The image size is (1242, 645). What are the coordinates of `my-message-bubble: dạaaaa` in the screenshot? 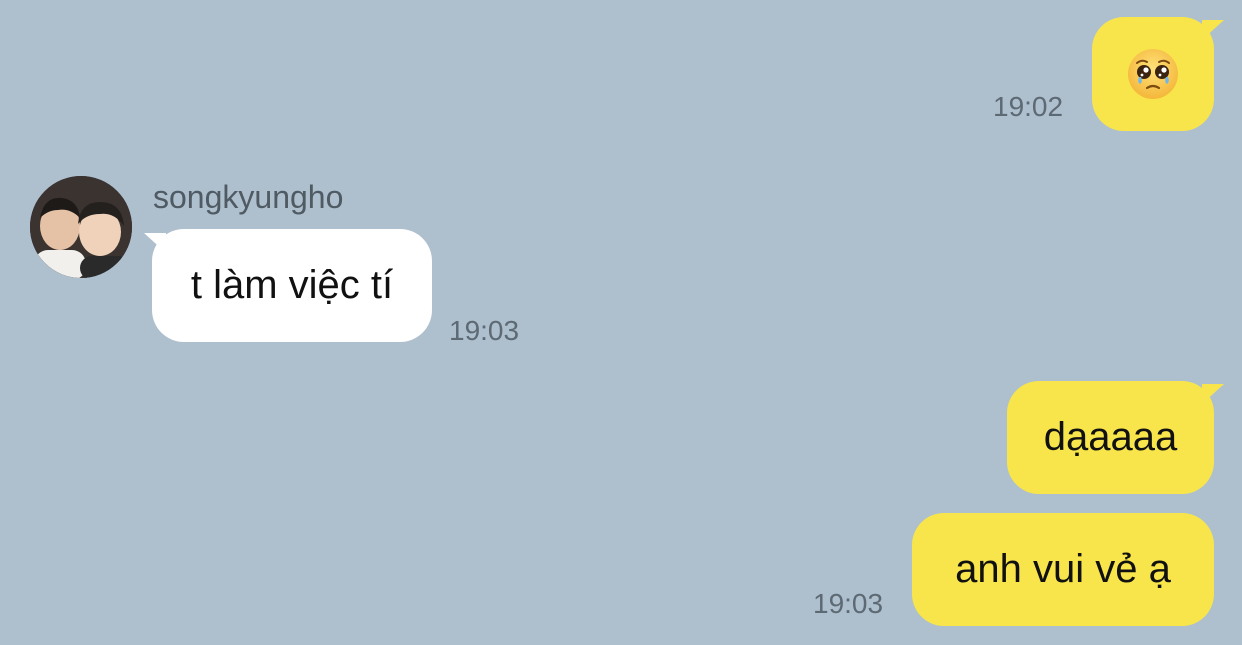 It's located at (1110, 437).